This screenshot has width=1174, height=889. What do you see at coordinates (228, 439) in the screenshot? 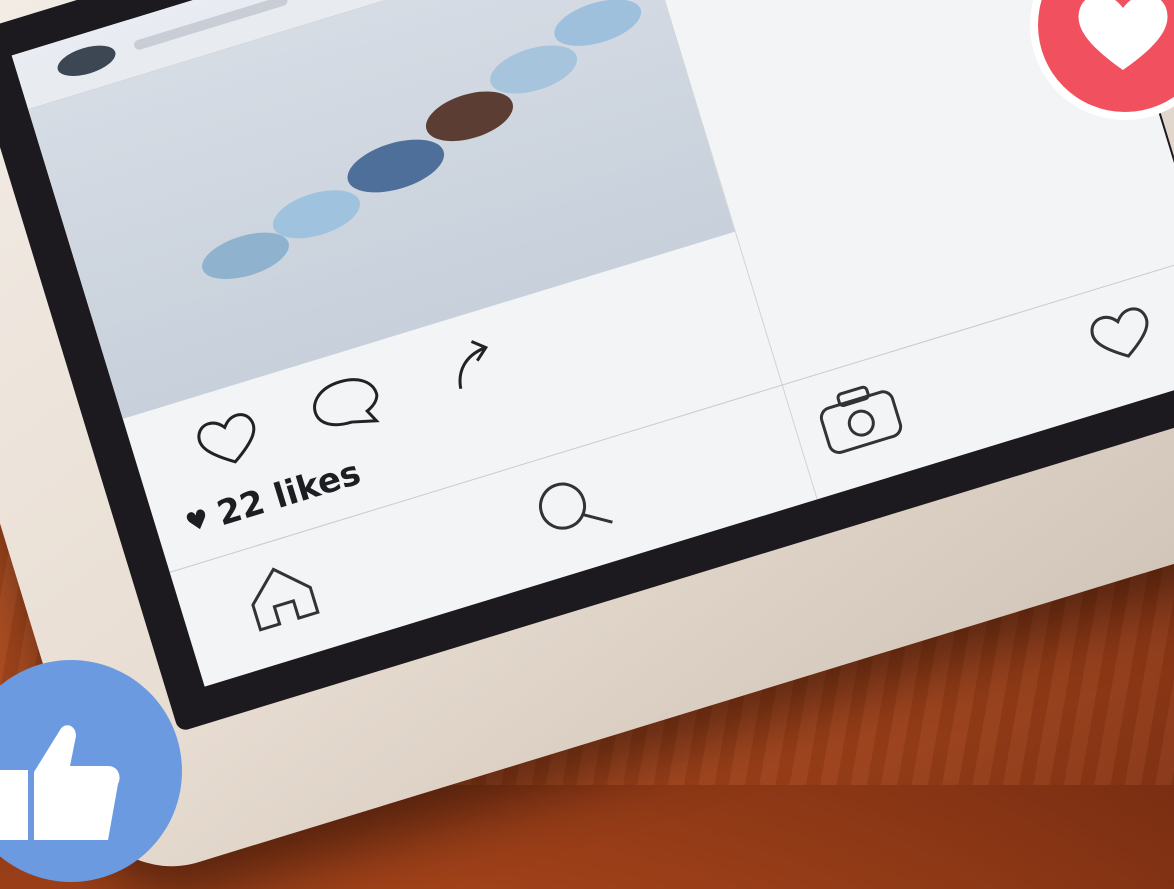
I see `heart-icon` at bounding box center [228, 439].